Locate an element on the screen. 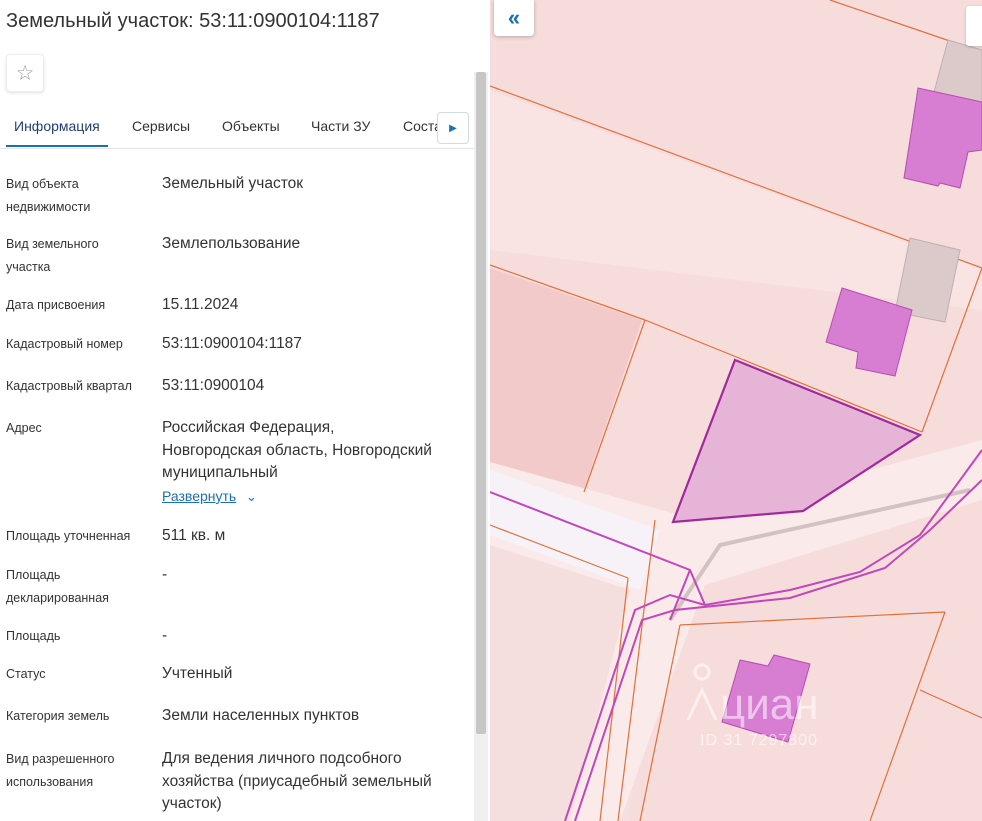 This screenshot has width=982, height=821. info-value: 15.11.2024 is located at coordinates (200, 304).